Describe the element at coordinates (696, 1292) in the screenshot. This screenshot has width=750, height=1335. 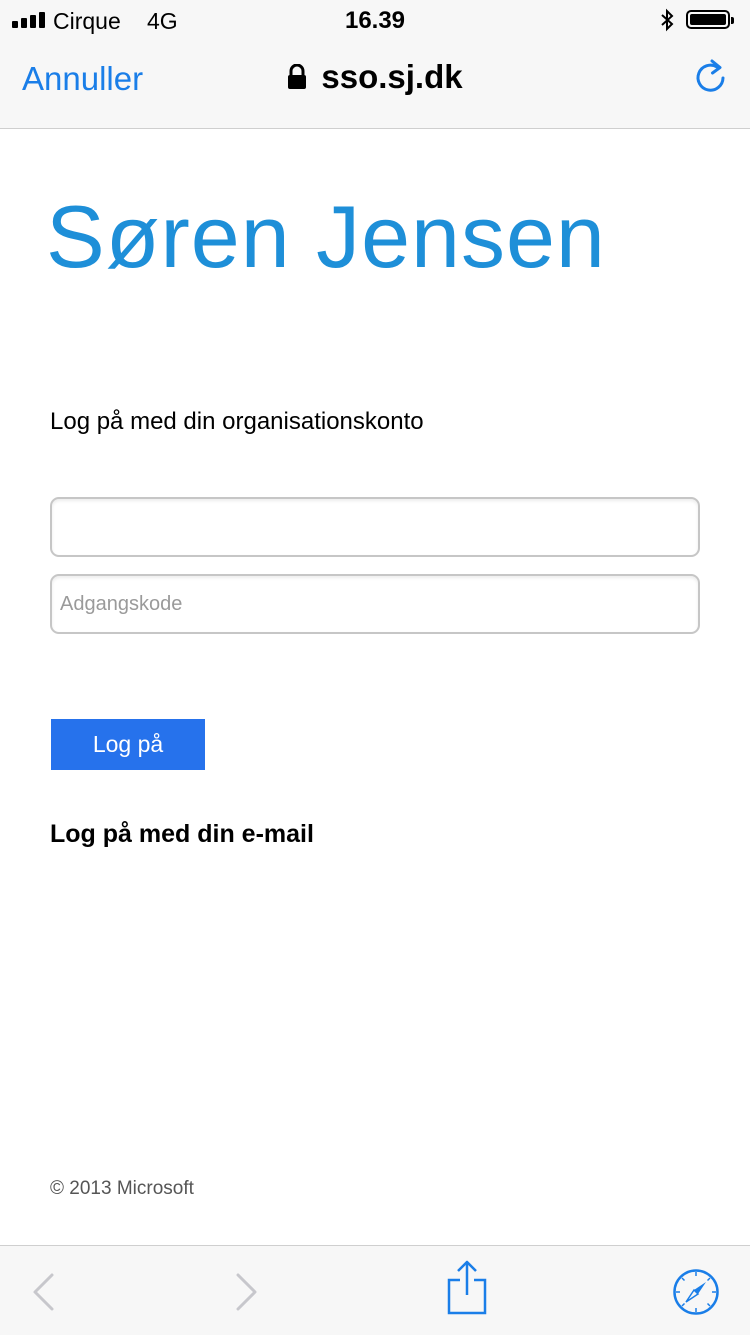
I see `compass-icon` at that location.